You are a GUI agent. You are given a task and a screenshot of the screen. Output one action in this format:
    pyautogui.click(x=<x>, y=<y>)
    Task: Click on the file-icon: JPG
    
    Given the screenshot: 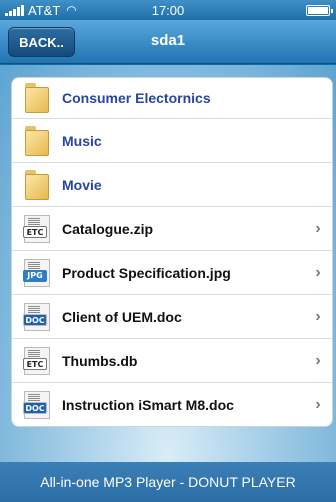 What is the action you would take?
    pyautogui.click(x=36, y=272)
    